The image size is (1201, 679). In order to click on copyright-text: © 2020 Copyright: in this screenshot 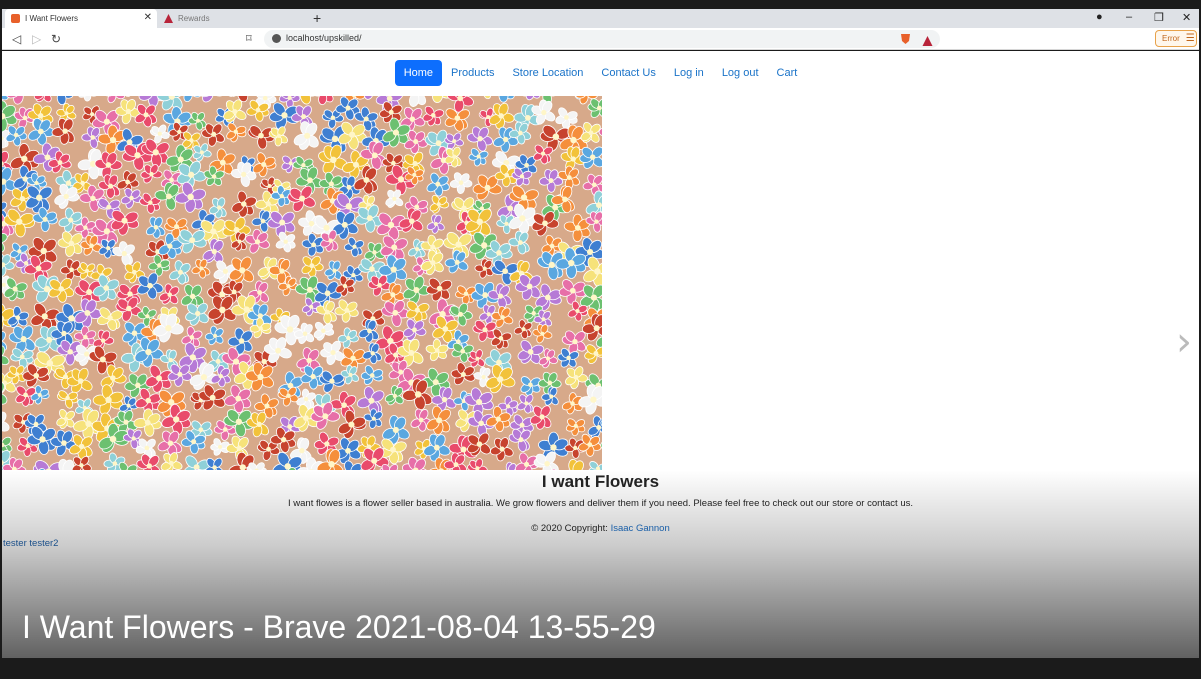, I will do `click(571, 528)`.